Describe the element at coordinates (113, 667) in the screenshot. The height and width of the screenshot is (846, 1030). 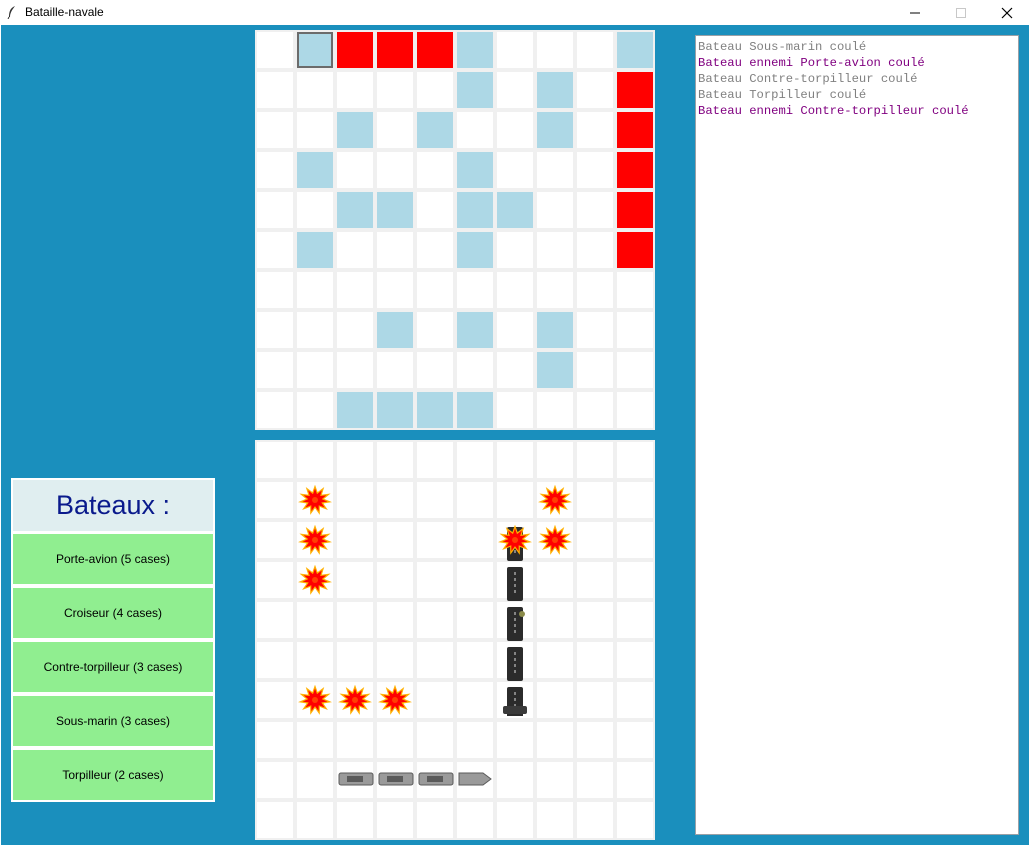
I see `boat-button-contre-torpilleur: Contre-torpilleur (3 cases)` at that location.